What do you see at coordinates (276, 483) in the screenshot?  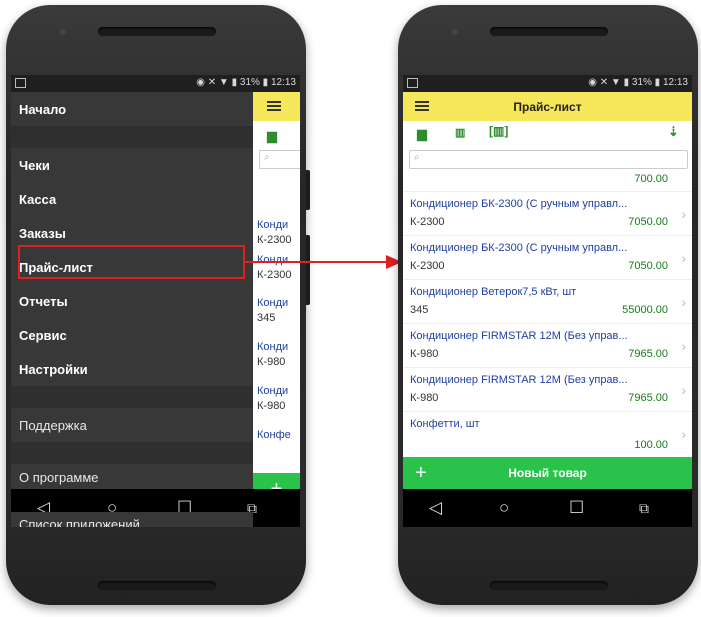 I see `plus-icon: +` at bounding box center [276, 483].